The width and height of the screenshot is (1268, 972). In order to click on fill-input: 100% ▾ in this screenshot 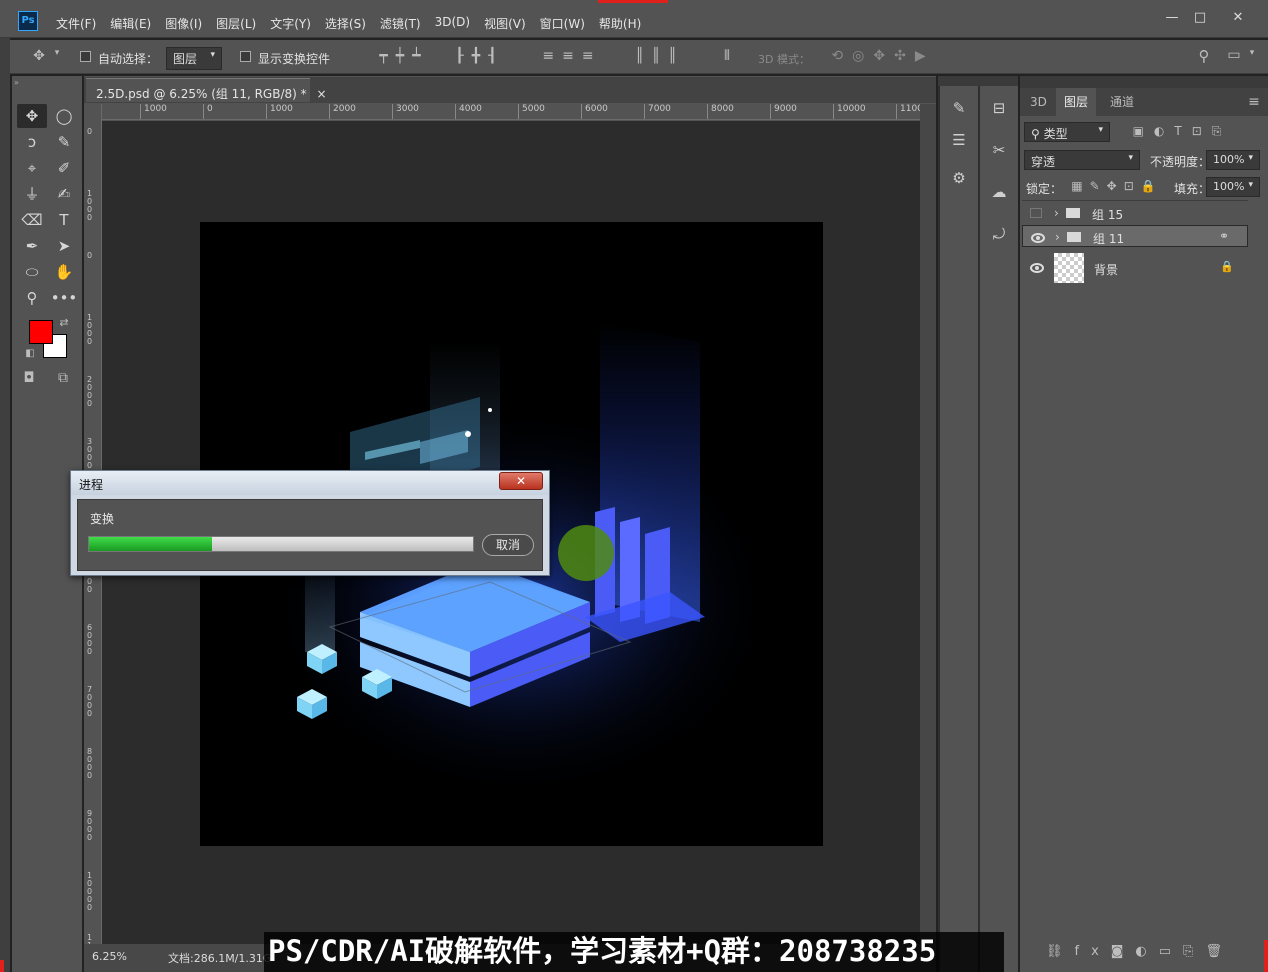, I will do `click(1233, 187)`.